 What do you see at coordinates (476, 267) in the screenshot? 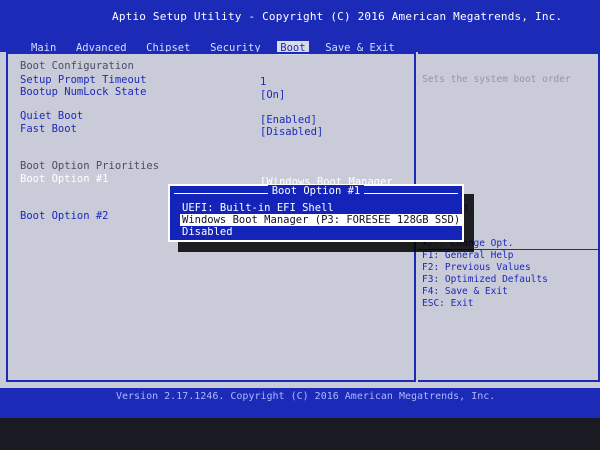
I see `key-previous-values: F2: Previous Values` at bounding box center [476, 267].